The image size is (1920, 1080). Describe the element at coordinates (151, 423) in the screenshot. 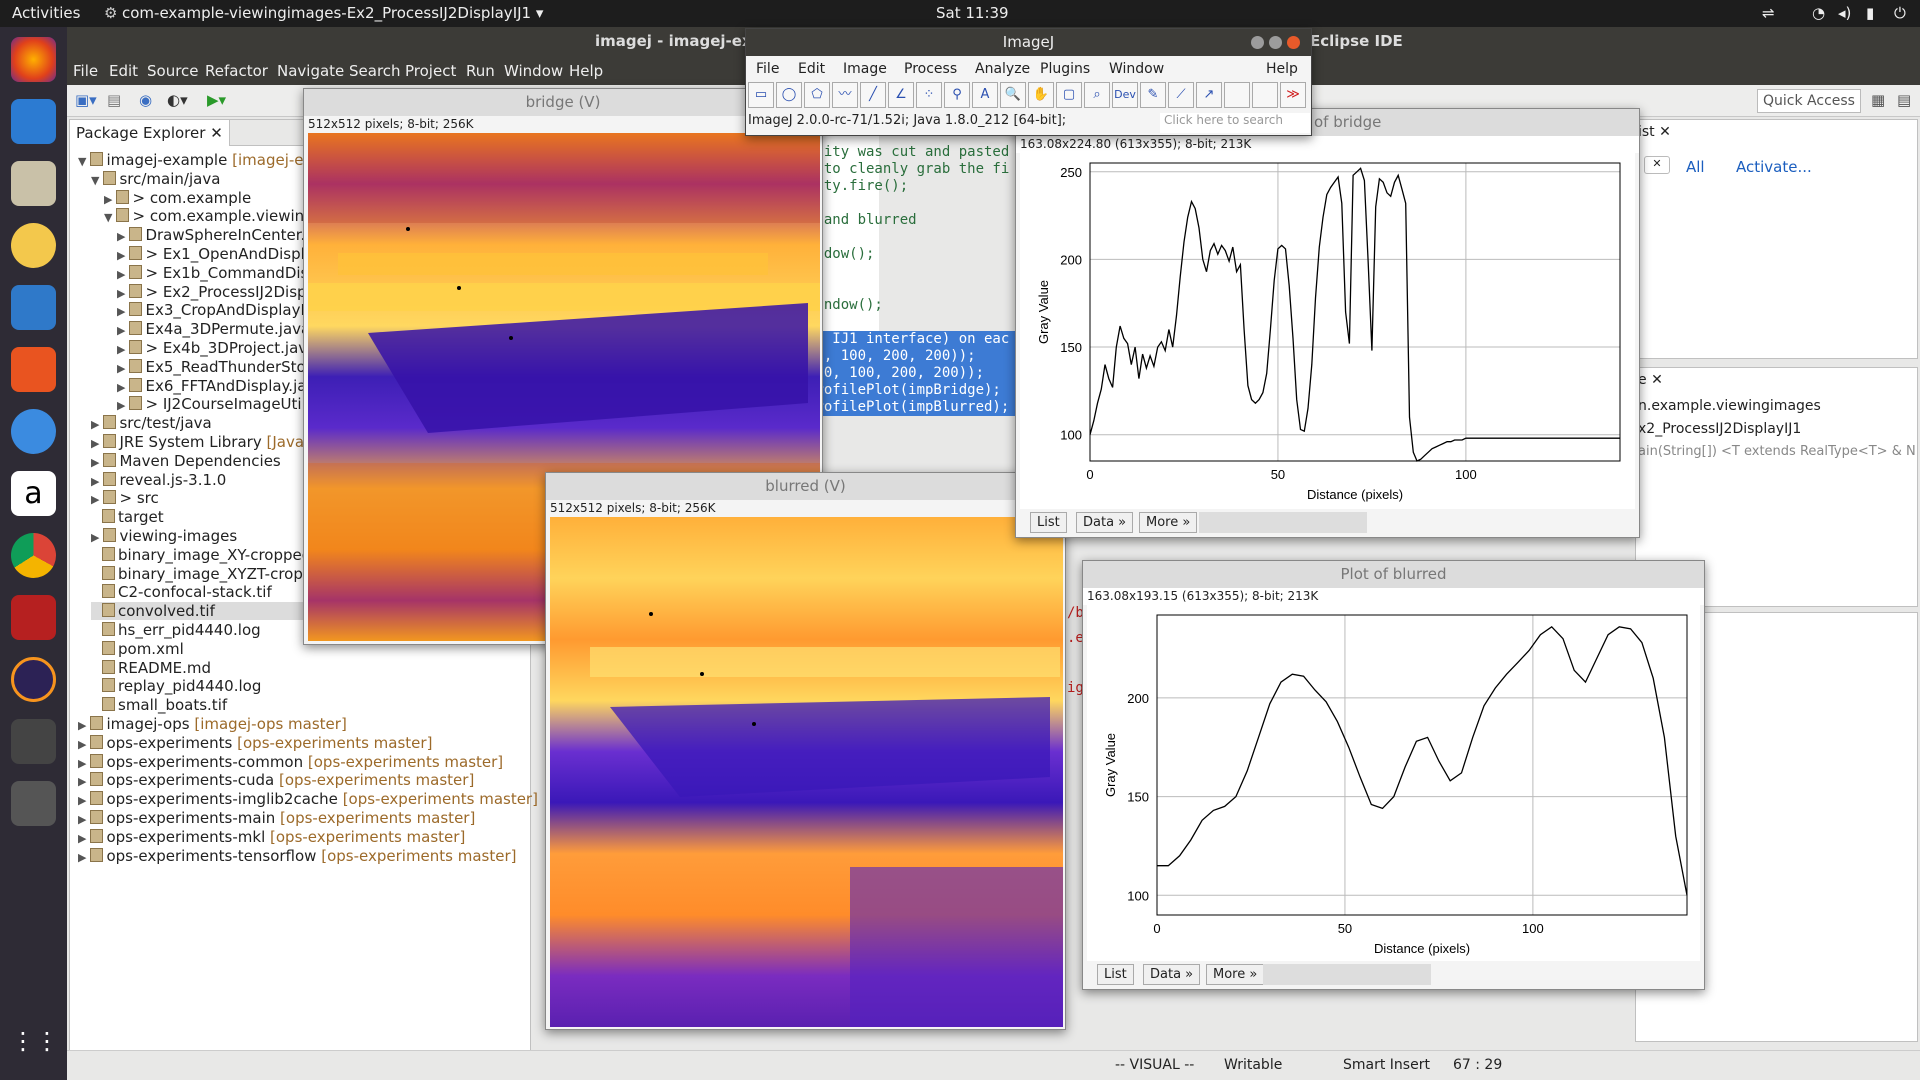

I see `tree-item: ▶ src/test/java` at that location.